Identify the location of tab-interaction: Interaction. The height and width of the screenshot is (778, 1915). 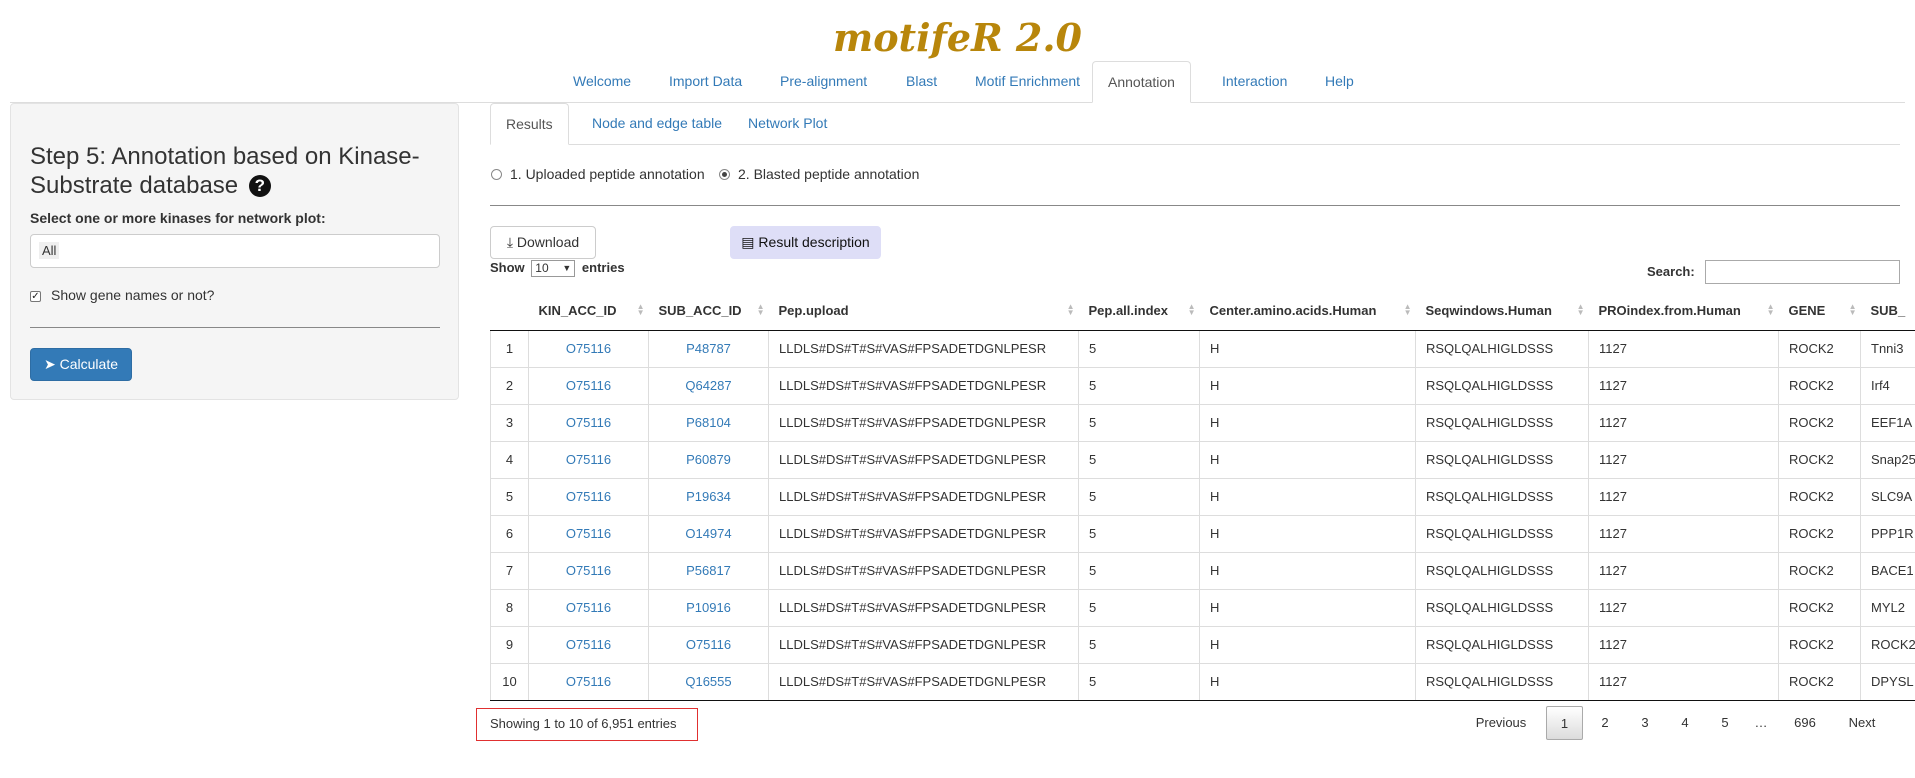
(1254, 81).